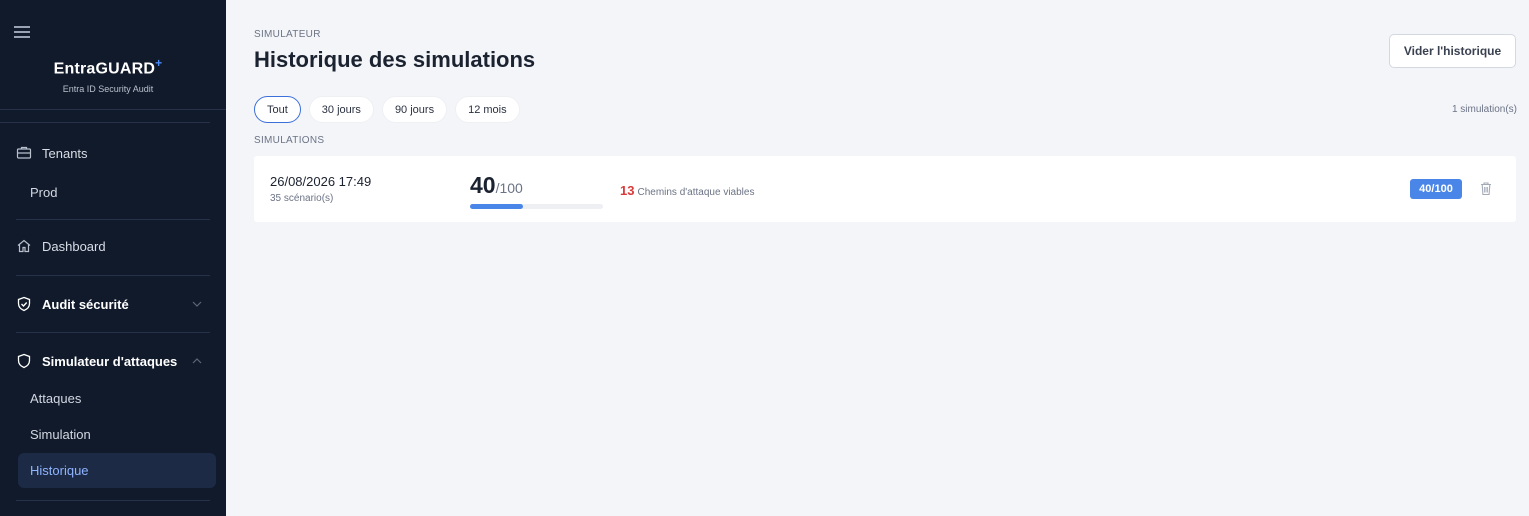 This screenshot has height=516, width=1529. Describe the element at coordinates (24, 152) in the screenshot. I see `briefcase-icon` at that location.